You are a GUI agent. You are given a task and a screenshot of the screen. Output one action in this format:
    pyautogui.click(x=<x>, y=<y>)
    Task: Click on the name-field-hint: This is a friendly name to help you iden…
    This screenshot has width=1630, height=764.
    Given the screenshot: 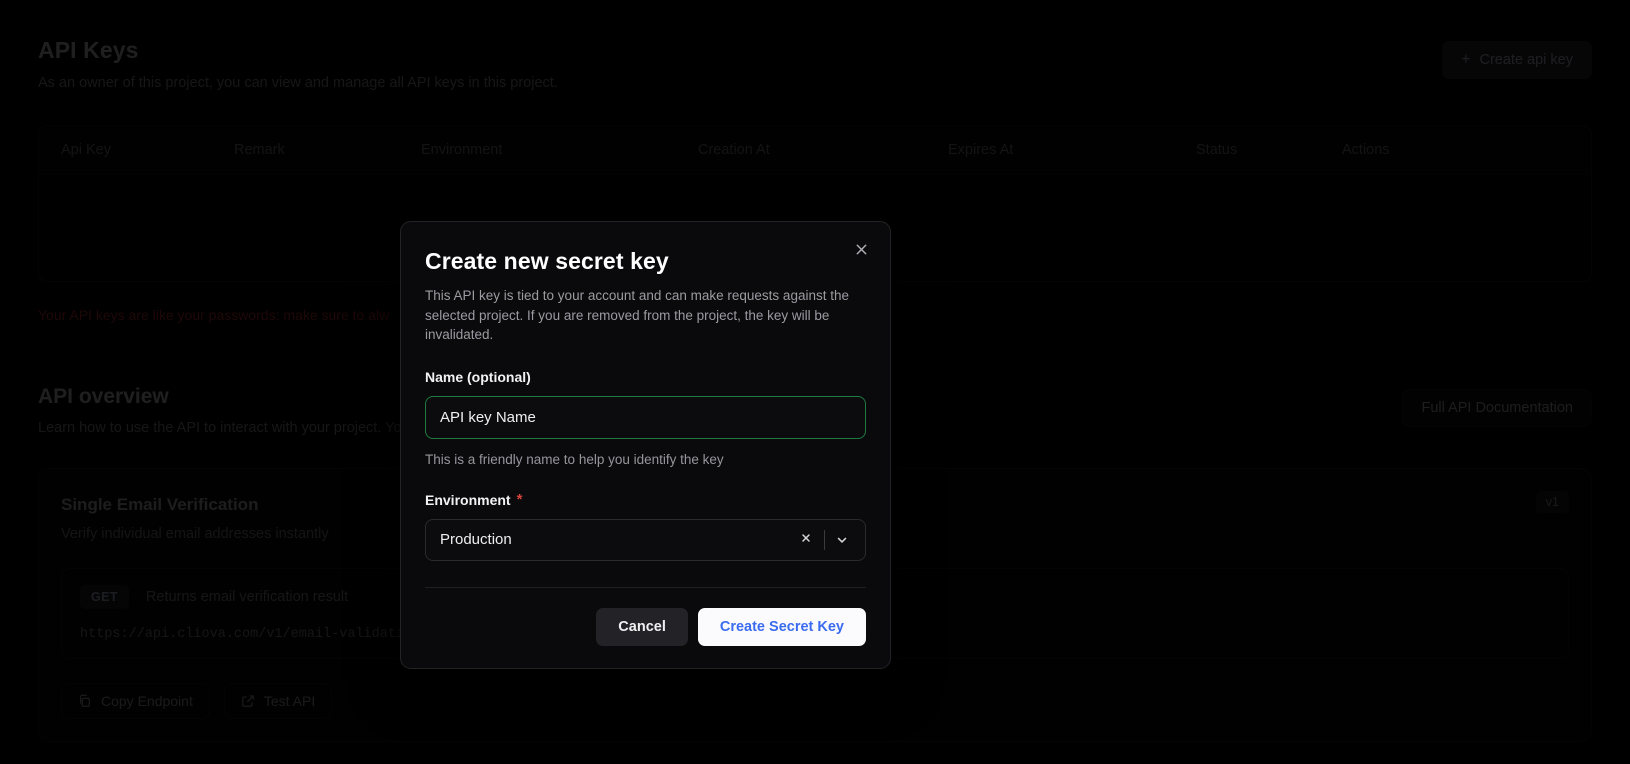 What is the action you would take?
    pyautogui.click(x=574, y=459)
    